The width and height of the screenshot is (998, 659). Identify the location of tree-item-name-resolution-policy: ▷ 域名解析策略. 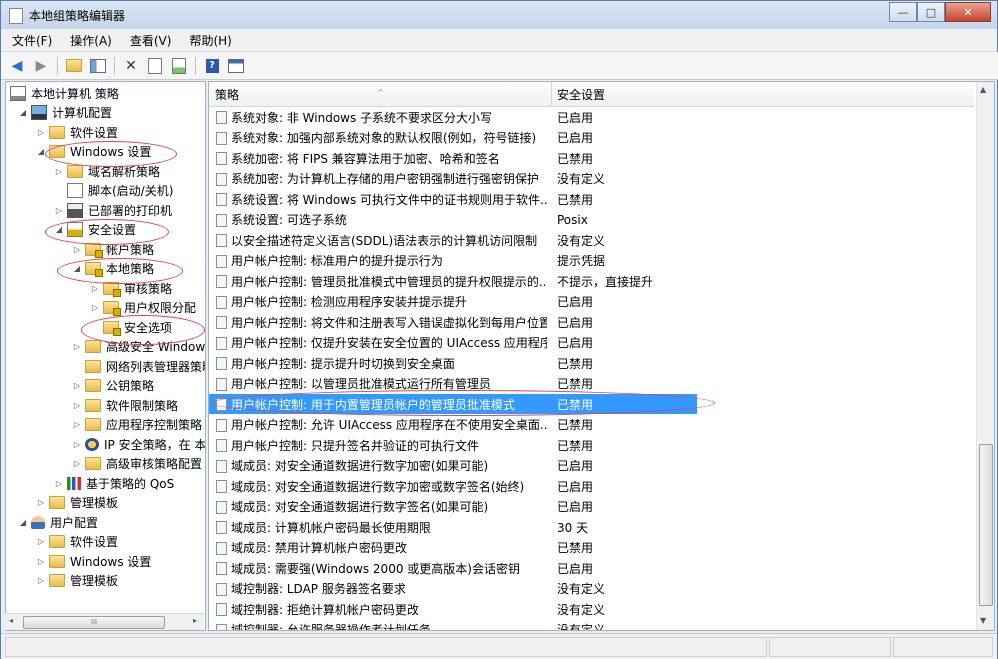
(107, 171).